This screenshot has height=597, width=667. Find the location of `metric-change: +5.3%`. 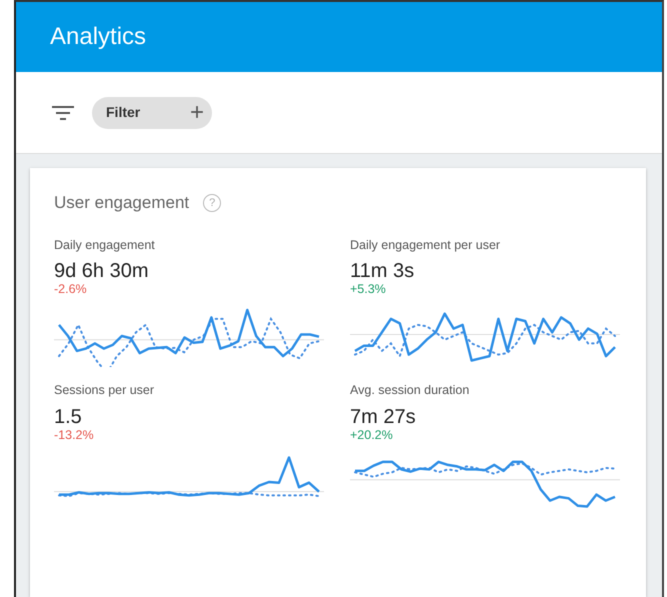

metric-change: +5.3% is located at coordinates (368, 290).